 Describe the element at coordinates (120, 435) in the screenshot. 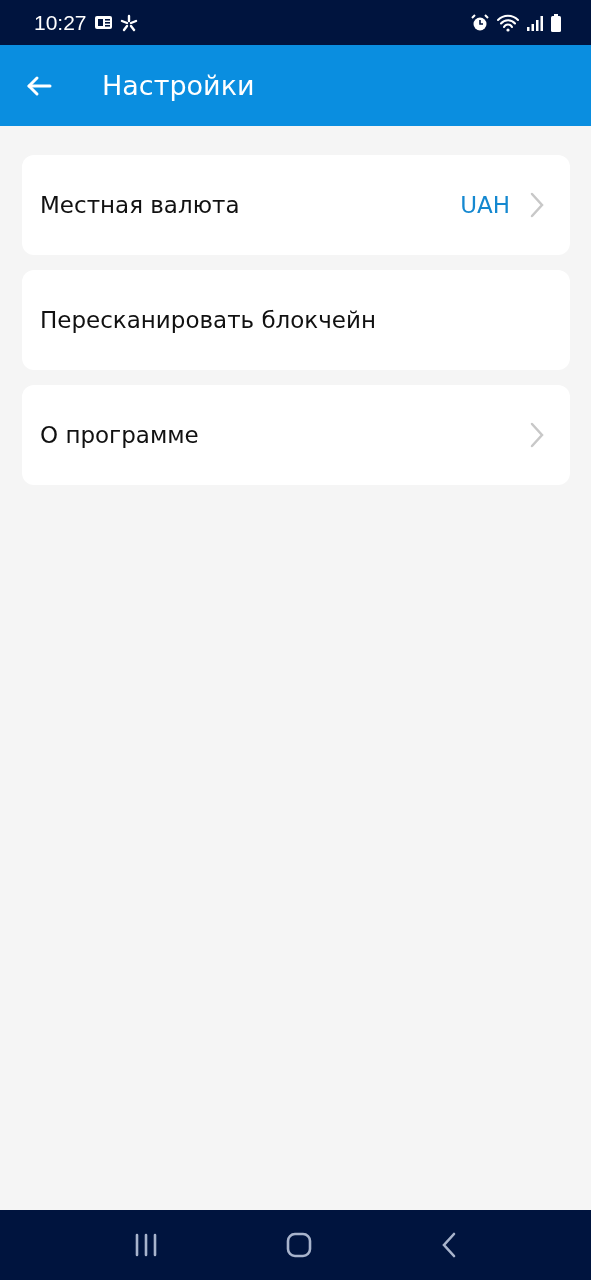

I see `setting-label: О программе` at that location.